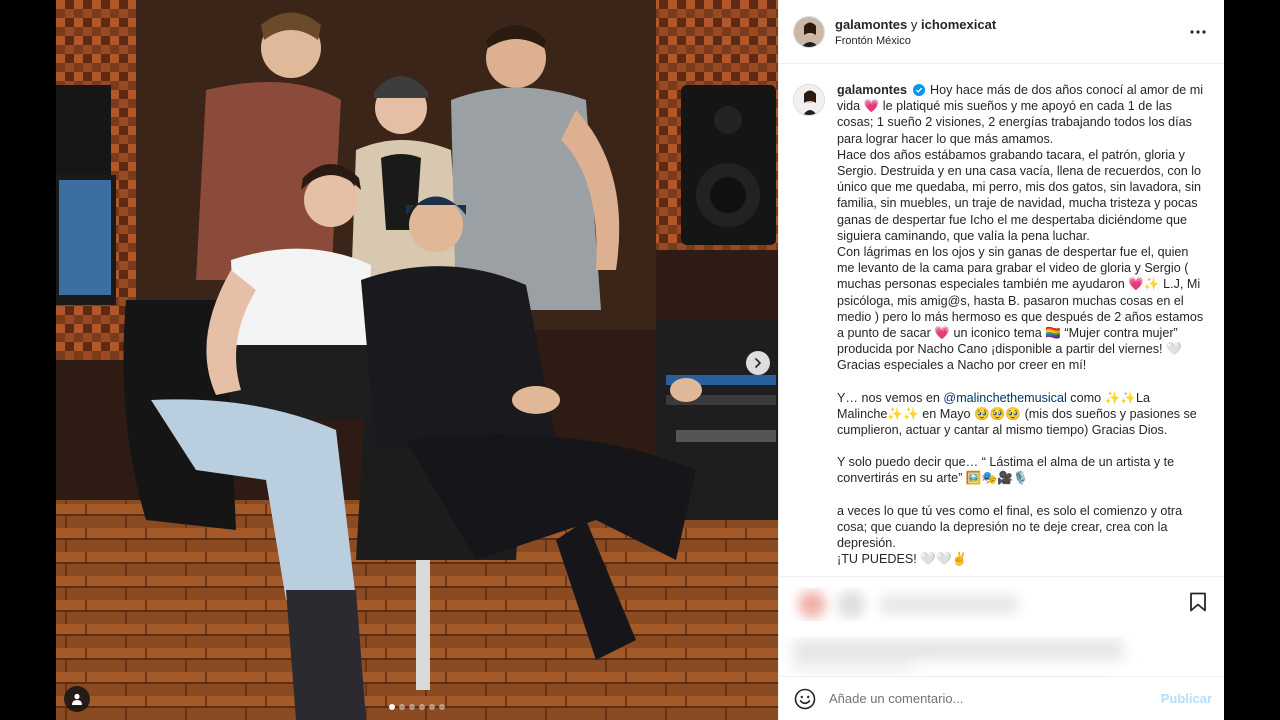  I want to click on publish-comment-button: Publicar, so click(1186, 698).